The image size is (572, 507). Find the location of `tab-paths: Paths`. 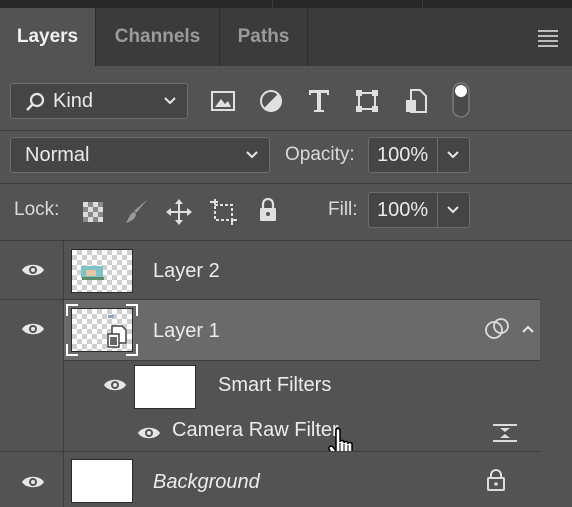

tab-paths: Paths is located at coordinates (264, 37).